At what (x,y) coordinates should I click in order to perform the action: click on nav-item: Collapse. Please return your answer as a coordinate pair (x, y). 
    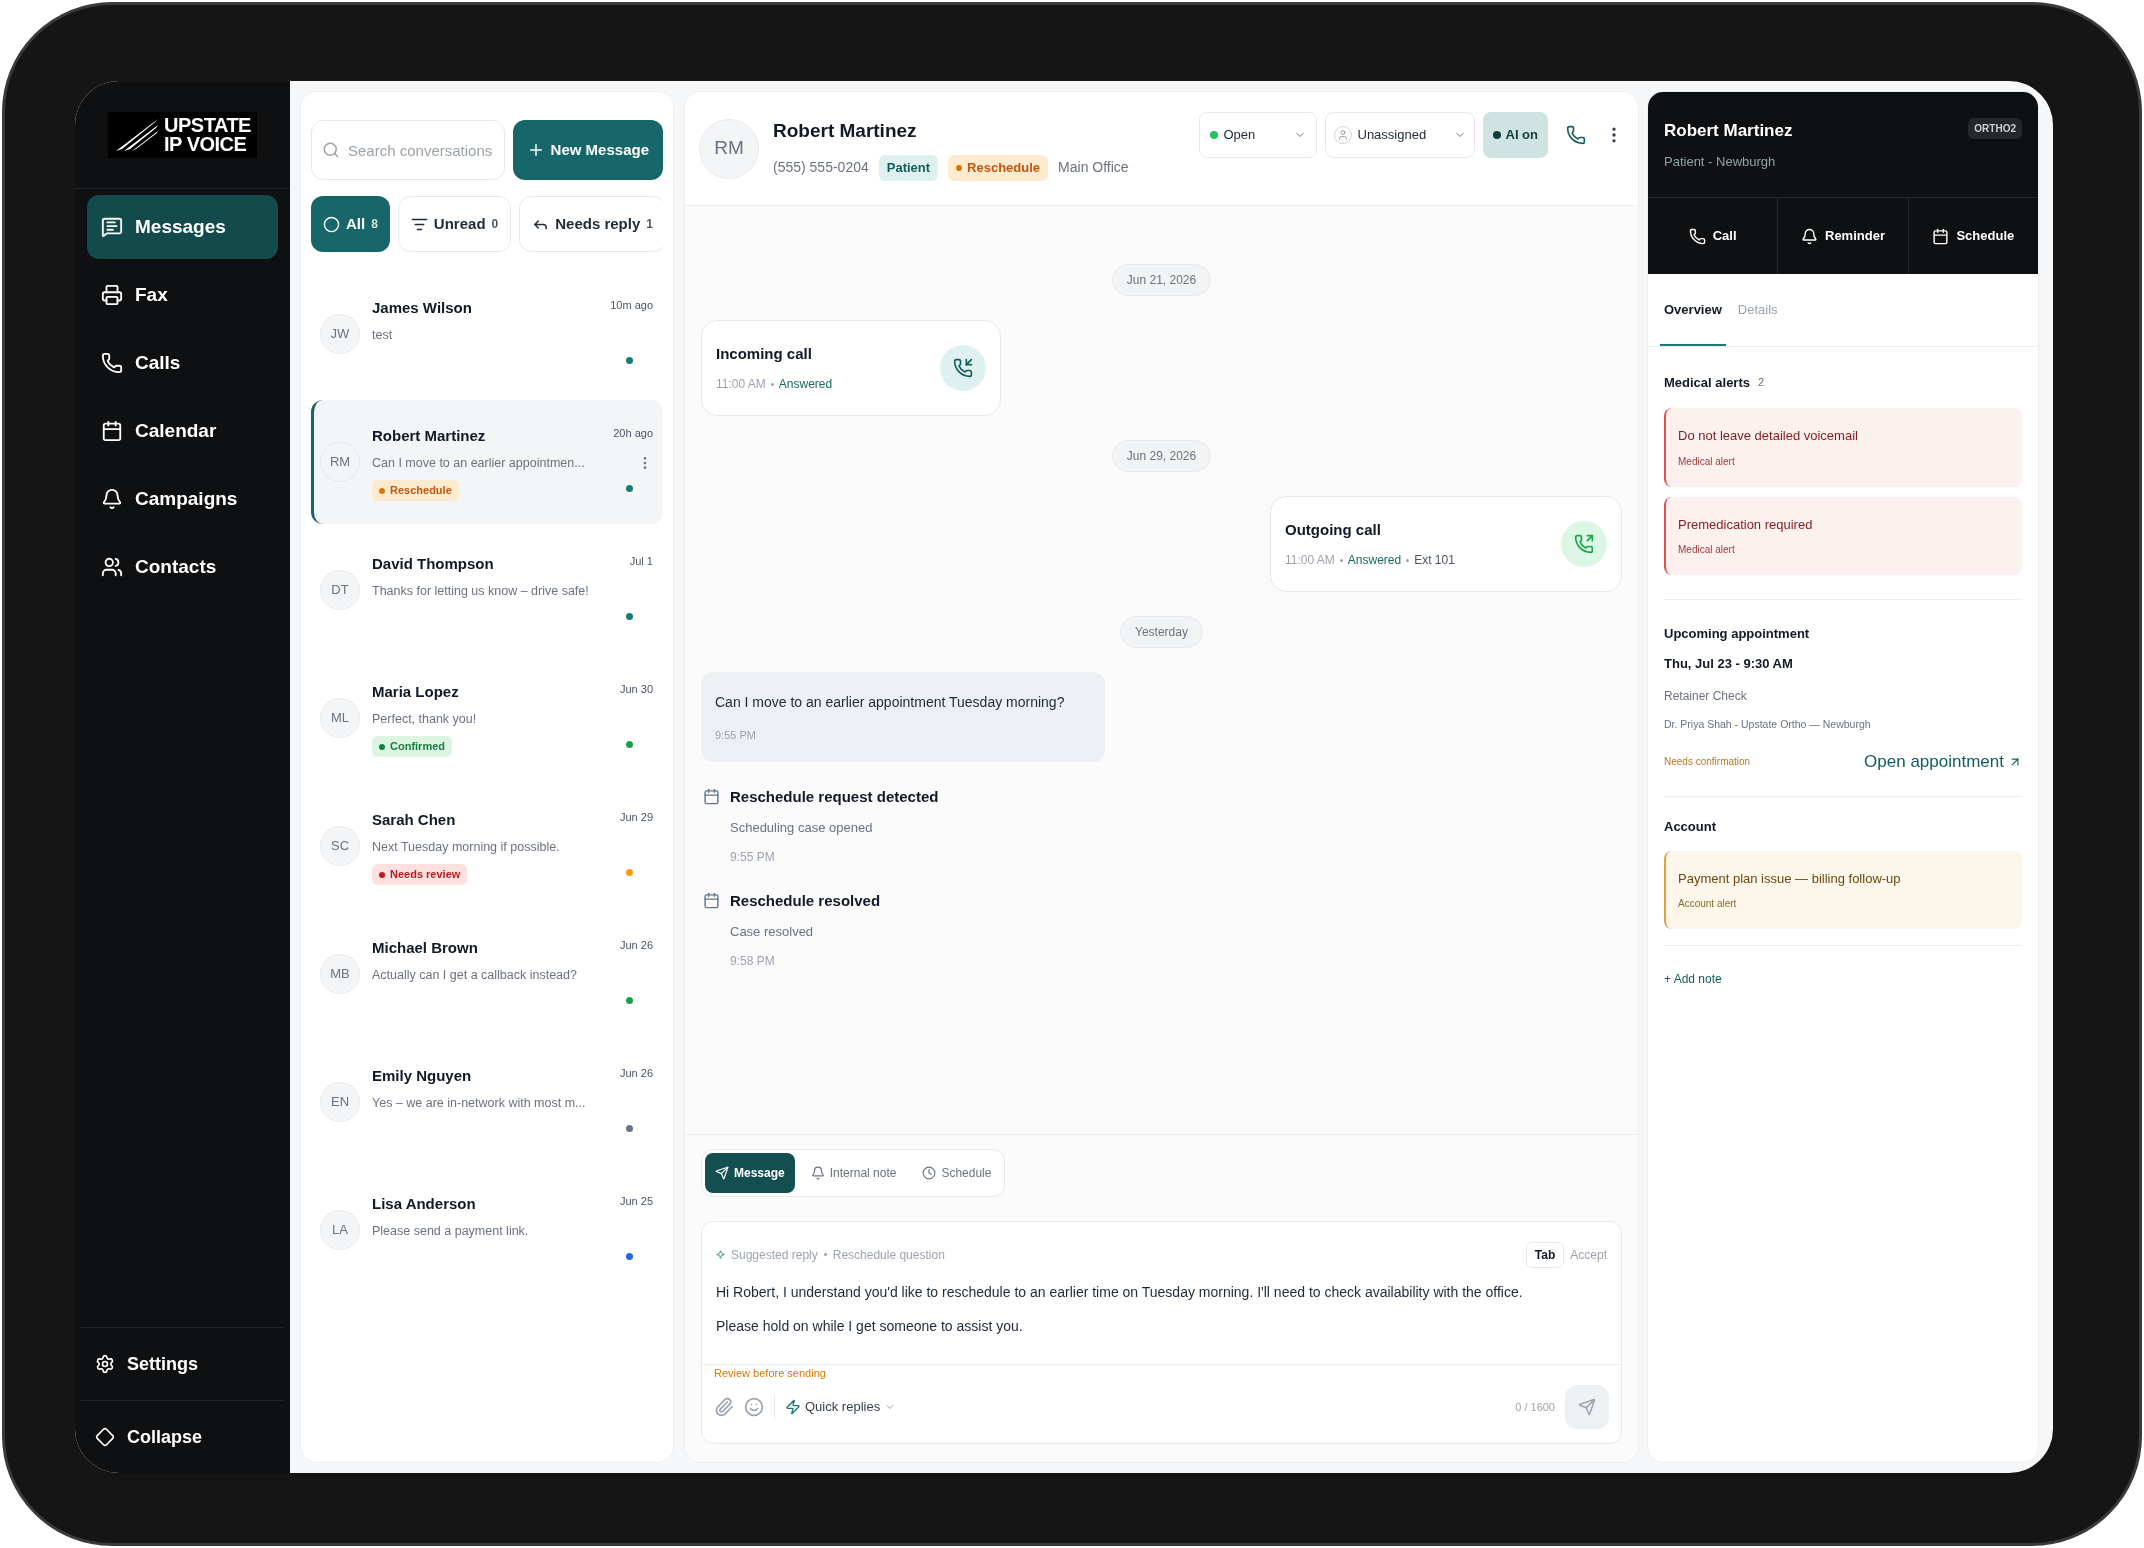
    Looking at the image, I should click on (182, 1437).